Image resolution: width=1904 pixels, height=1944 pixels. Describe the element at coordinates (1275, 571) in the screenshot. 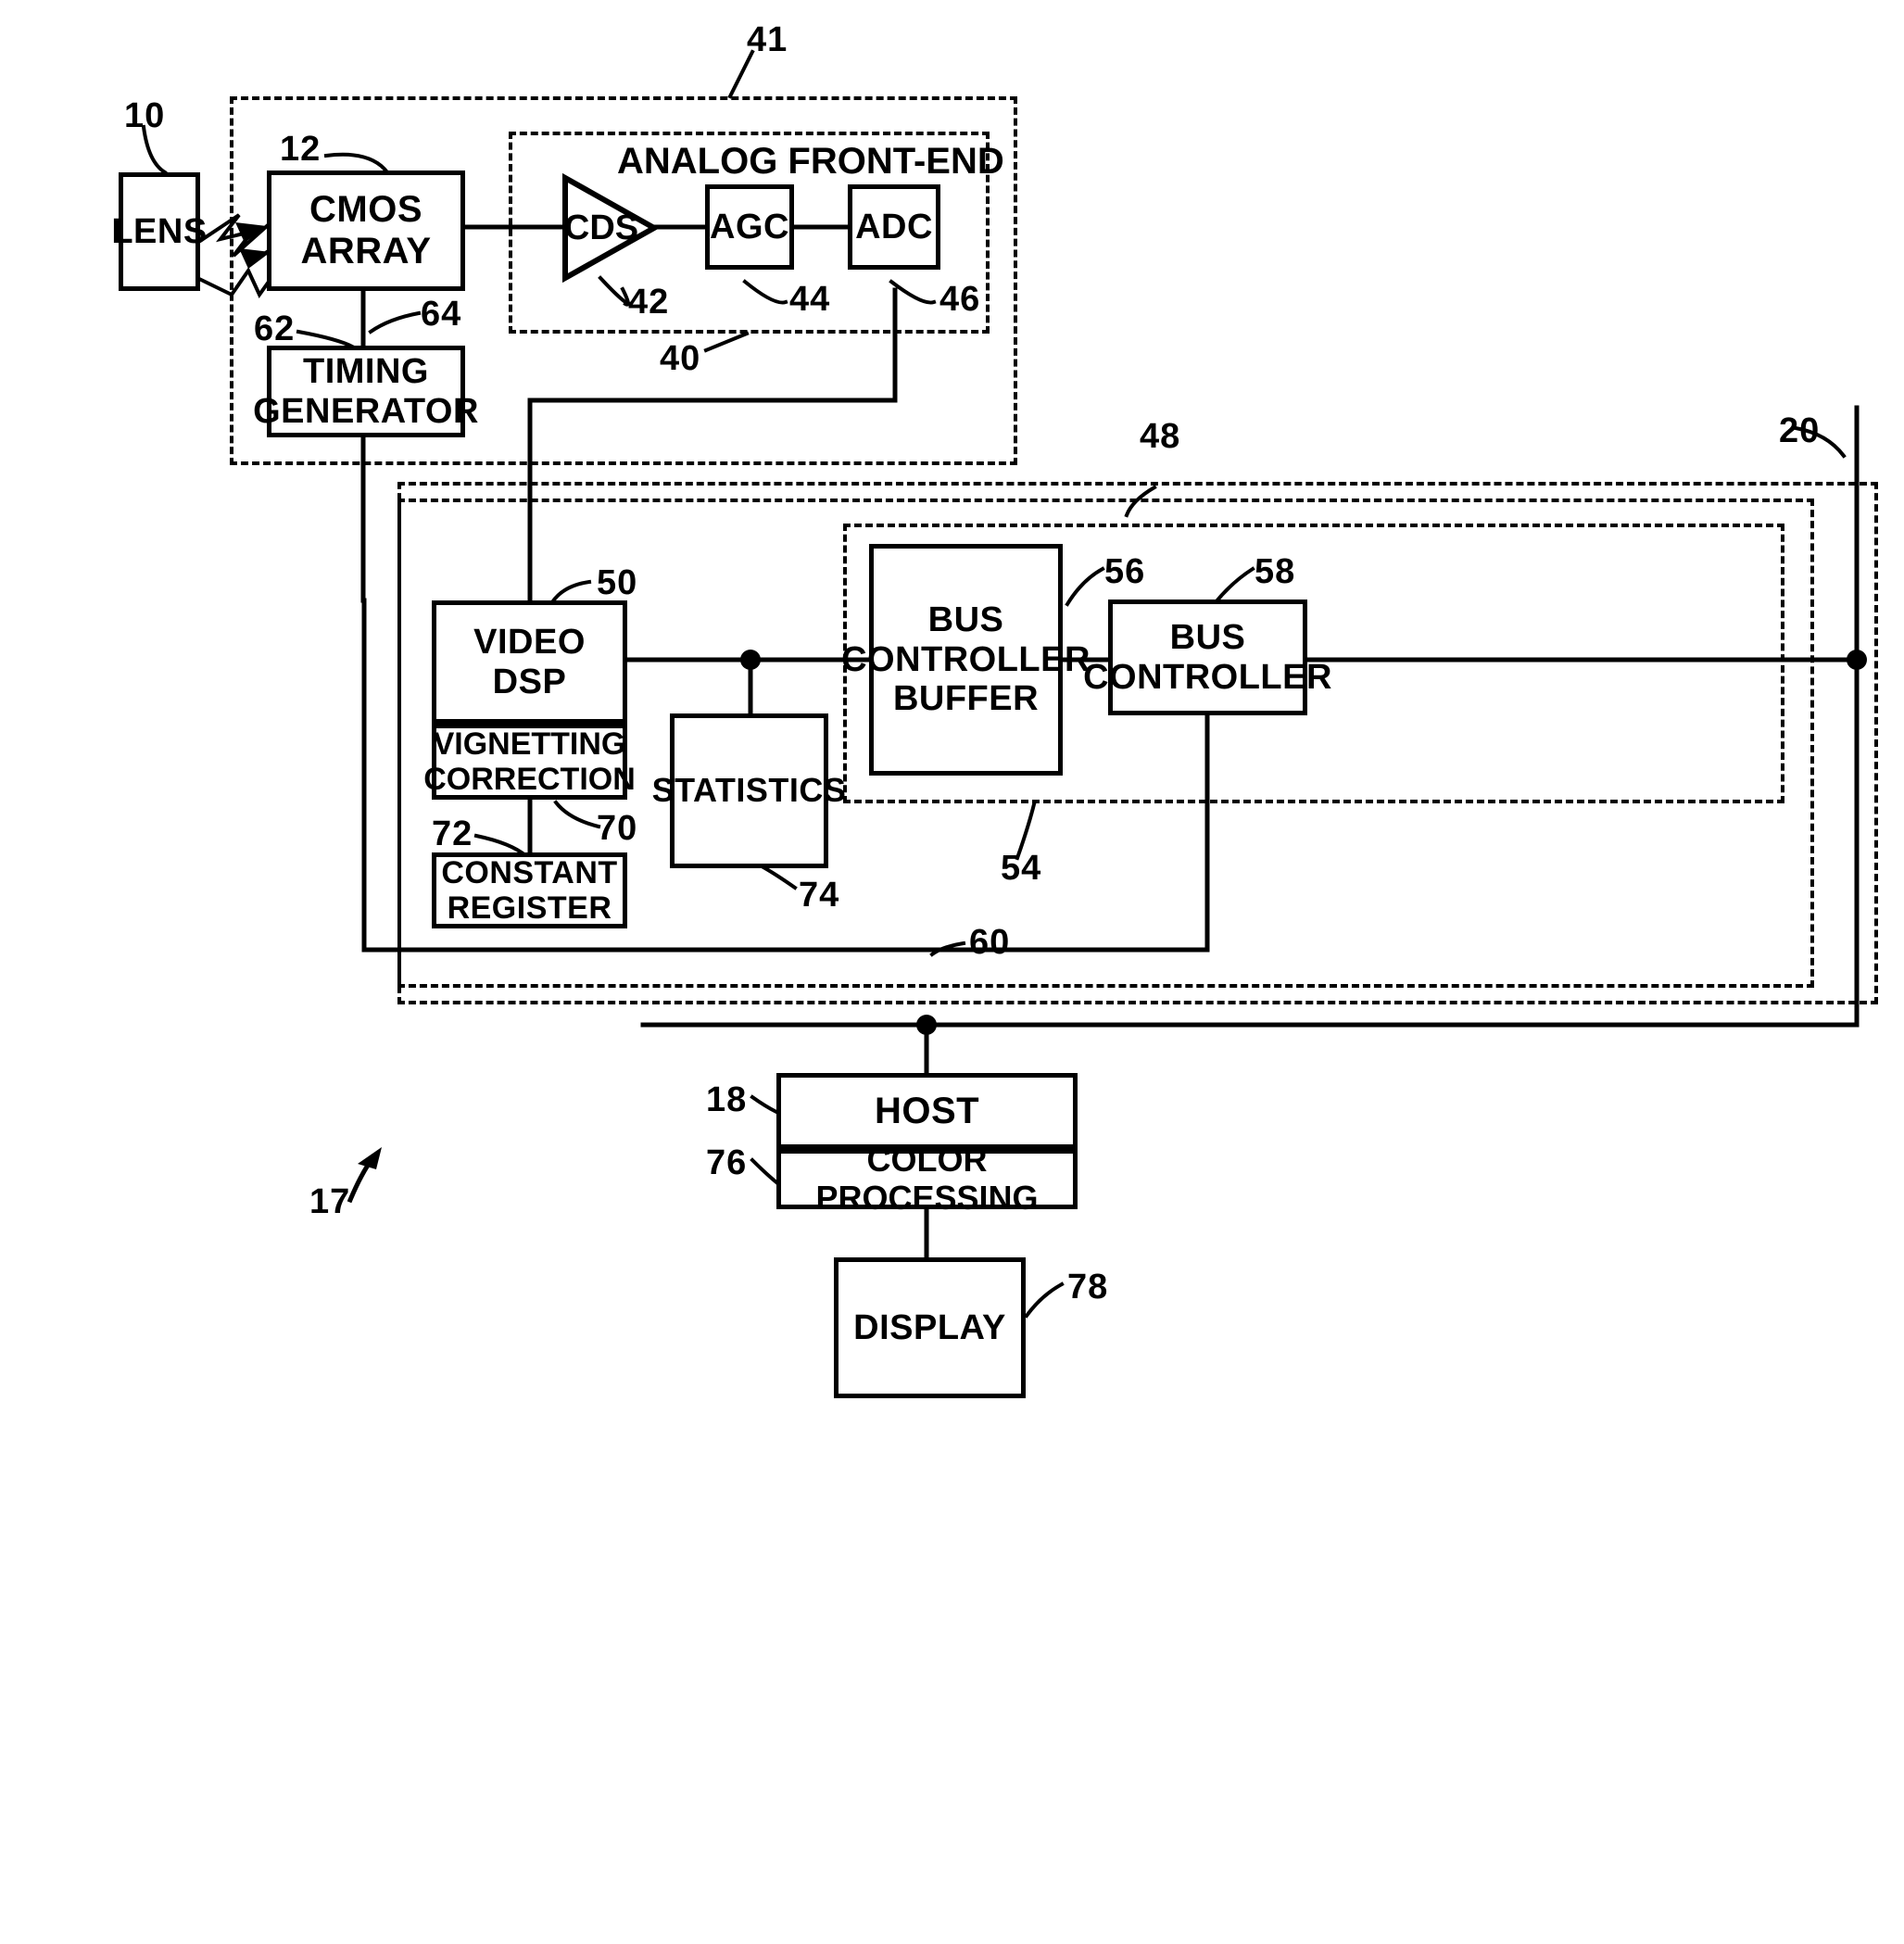

I see `ref-58: 58` at that location.